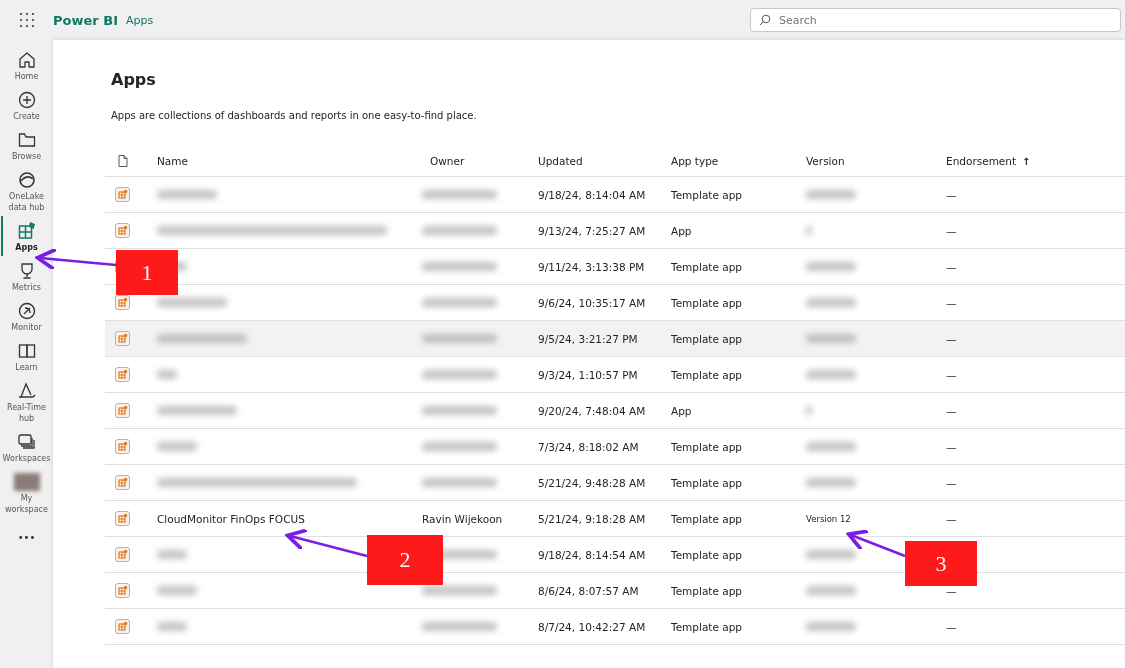 The image size is (1125, 668). I want to click on table-cell: 9/13/24, 7:25:27 AM, so click(592, 230).